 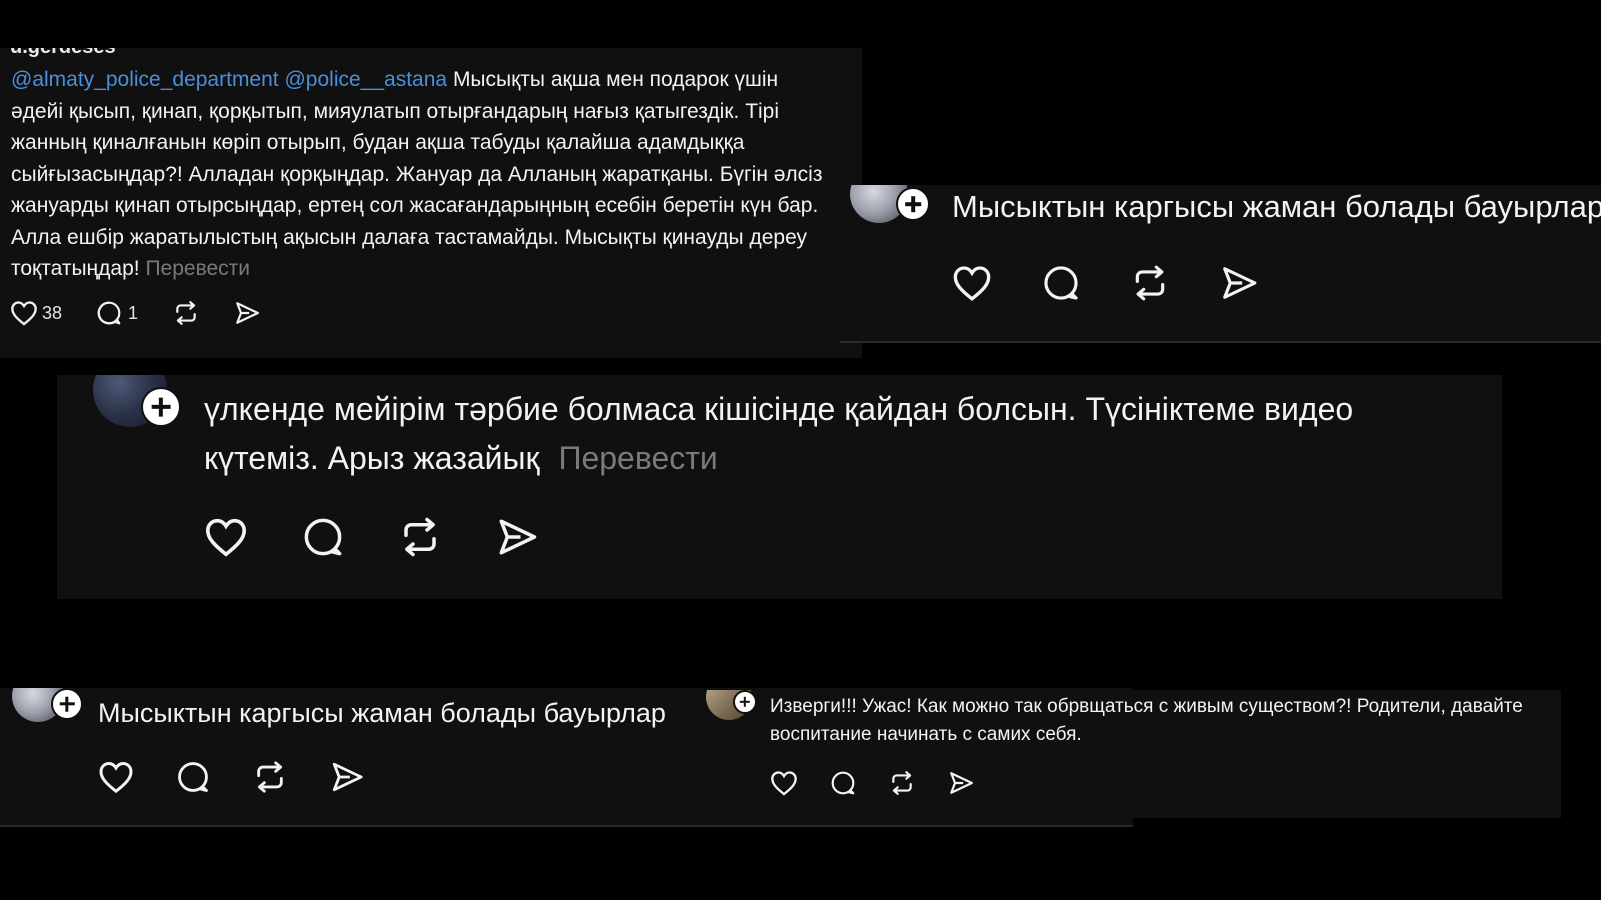 I want to click on like-button: 38, so click(x=36, y=313).